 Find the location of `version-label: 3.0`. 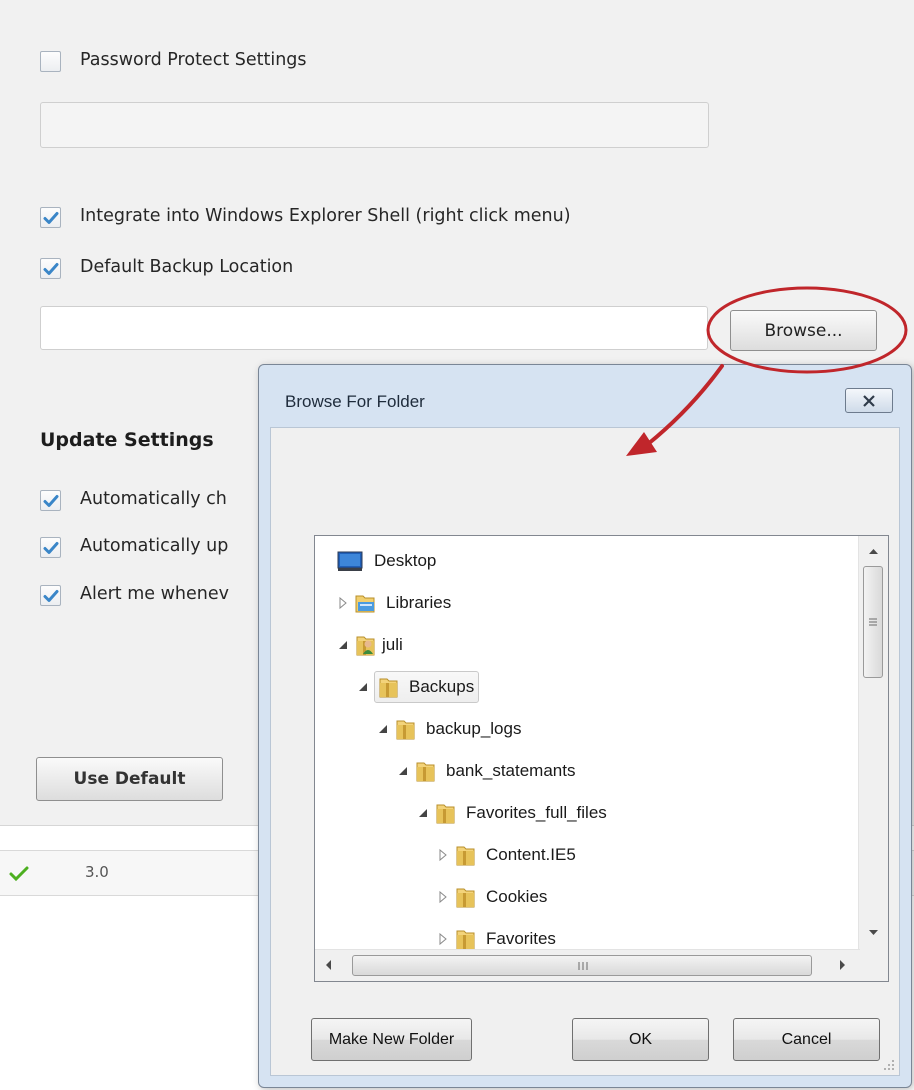

version-label: 3.0 is located at coordinates (97, 872).